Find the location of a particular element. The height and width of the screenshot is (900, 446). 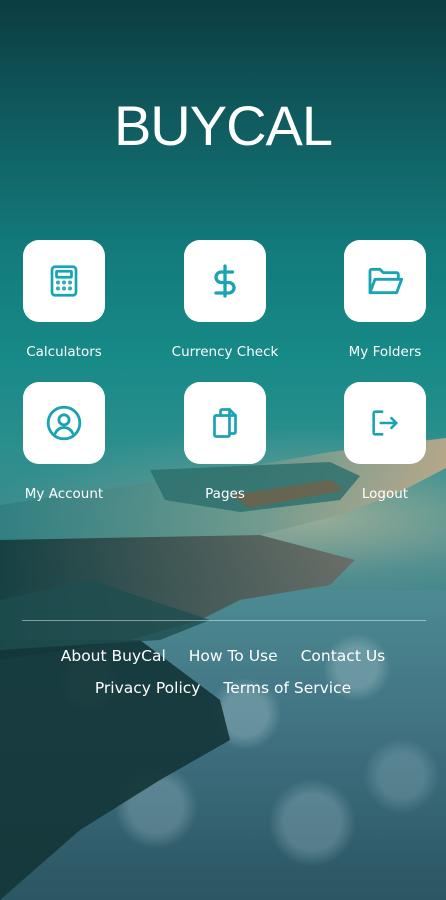

footer-divider is located at coordinates (224, 620).